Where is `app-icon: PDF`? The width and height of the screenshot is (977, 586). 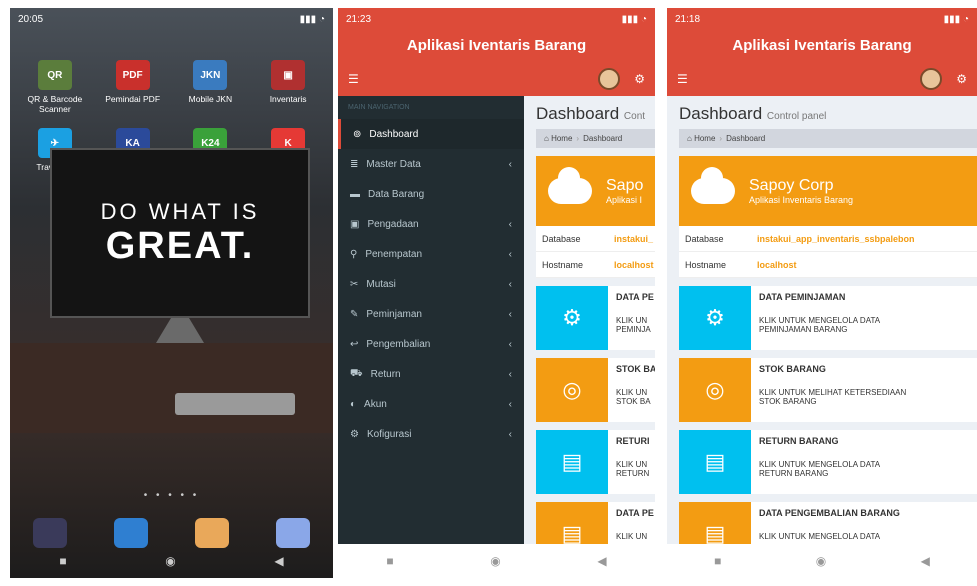
app-icon: PDF is located at coordinates (132, 75).